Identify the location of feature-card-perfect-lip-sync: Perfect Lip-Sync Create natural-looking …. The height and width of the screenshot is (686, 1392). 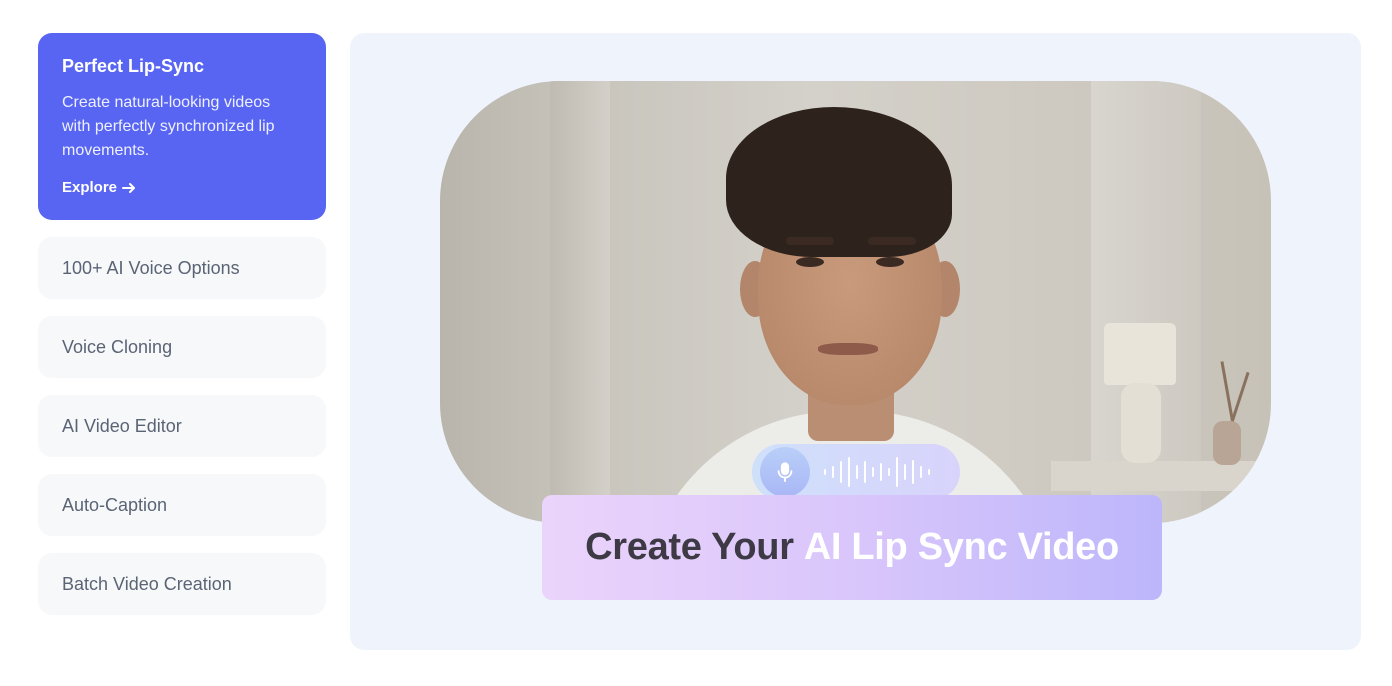
(182, 126).